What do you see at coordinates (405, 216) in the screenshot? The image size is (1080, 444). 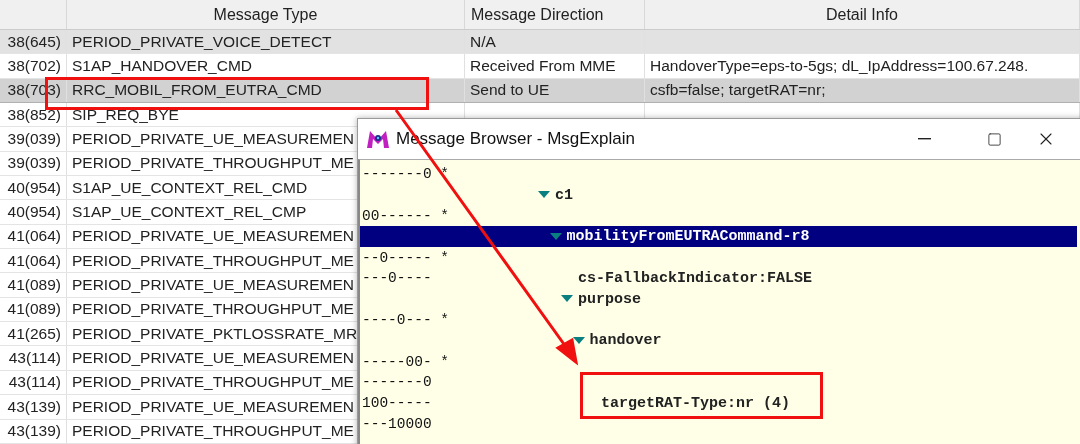 I see `bit-pattern: 00------ *` at bounding box center [405, 216].